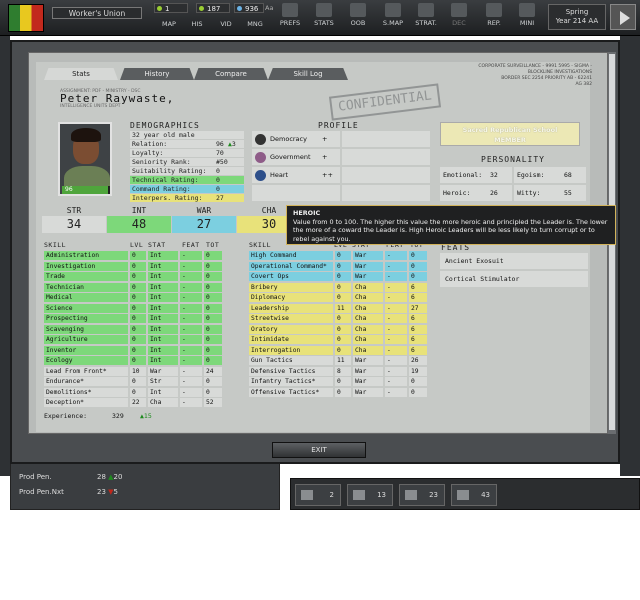 The height and width of the screenshot is (600, 640). I want to click on skill-row: Trade 0 Int -0, so click(133, 276).